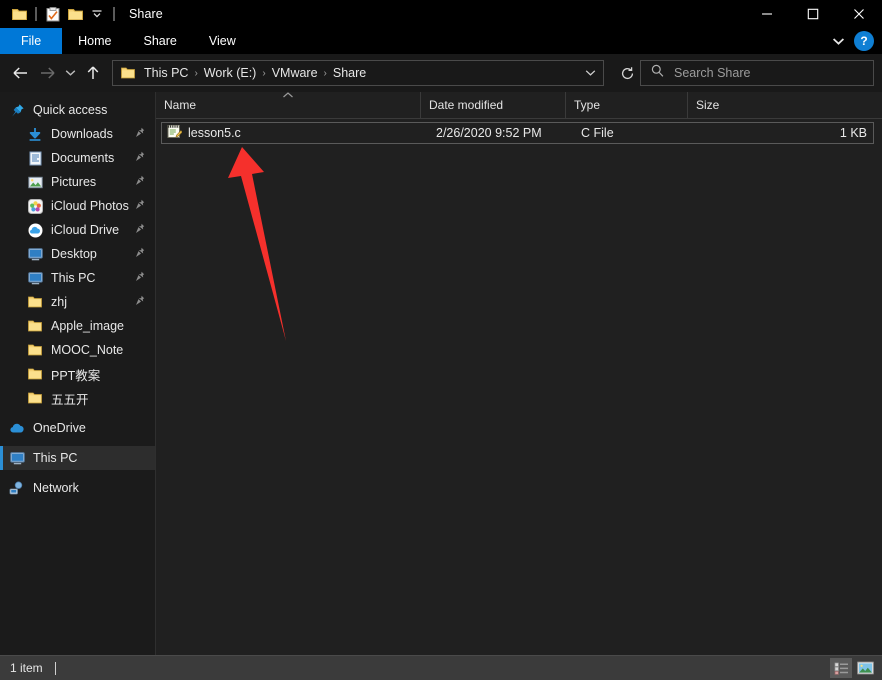 This screenshot has width=882, height=680. What do you see at coordinates (87, 350) in the screenshot?
I see `sidebar-item-label: MOOC_Note` at bounding box center [87, 350].